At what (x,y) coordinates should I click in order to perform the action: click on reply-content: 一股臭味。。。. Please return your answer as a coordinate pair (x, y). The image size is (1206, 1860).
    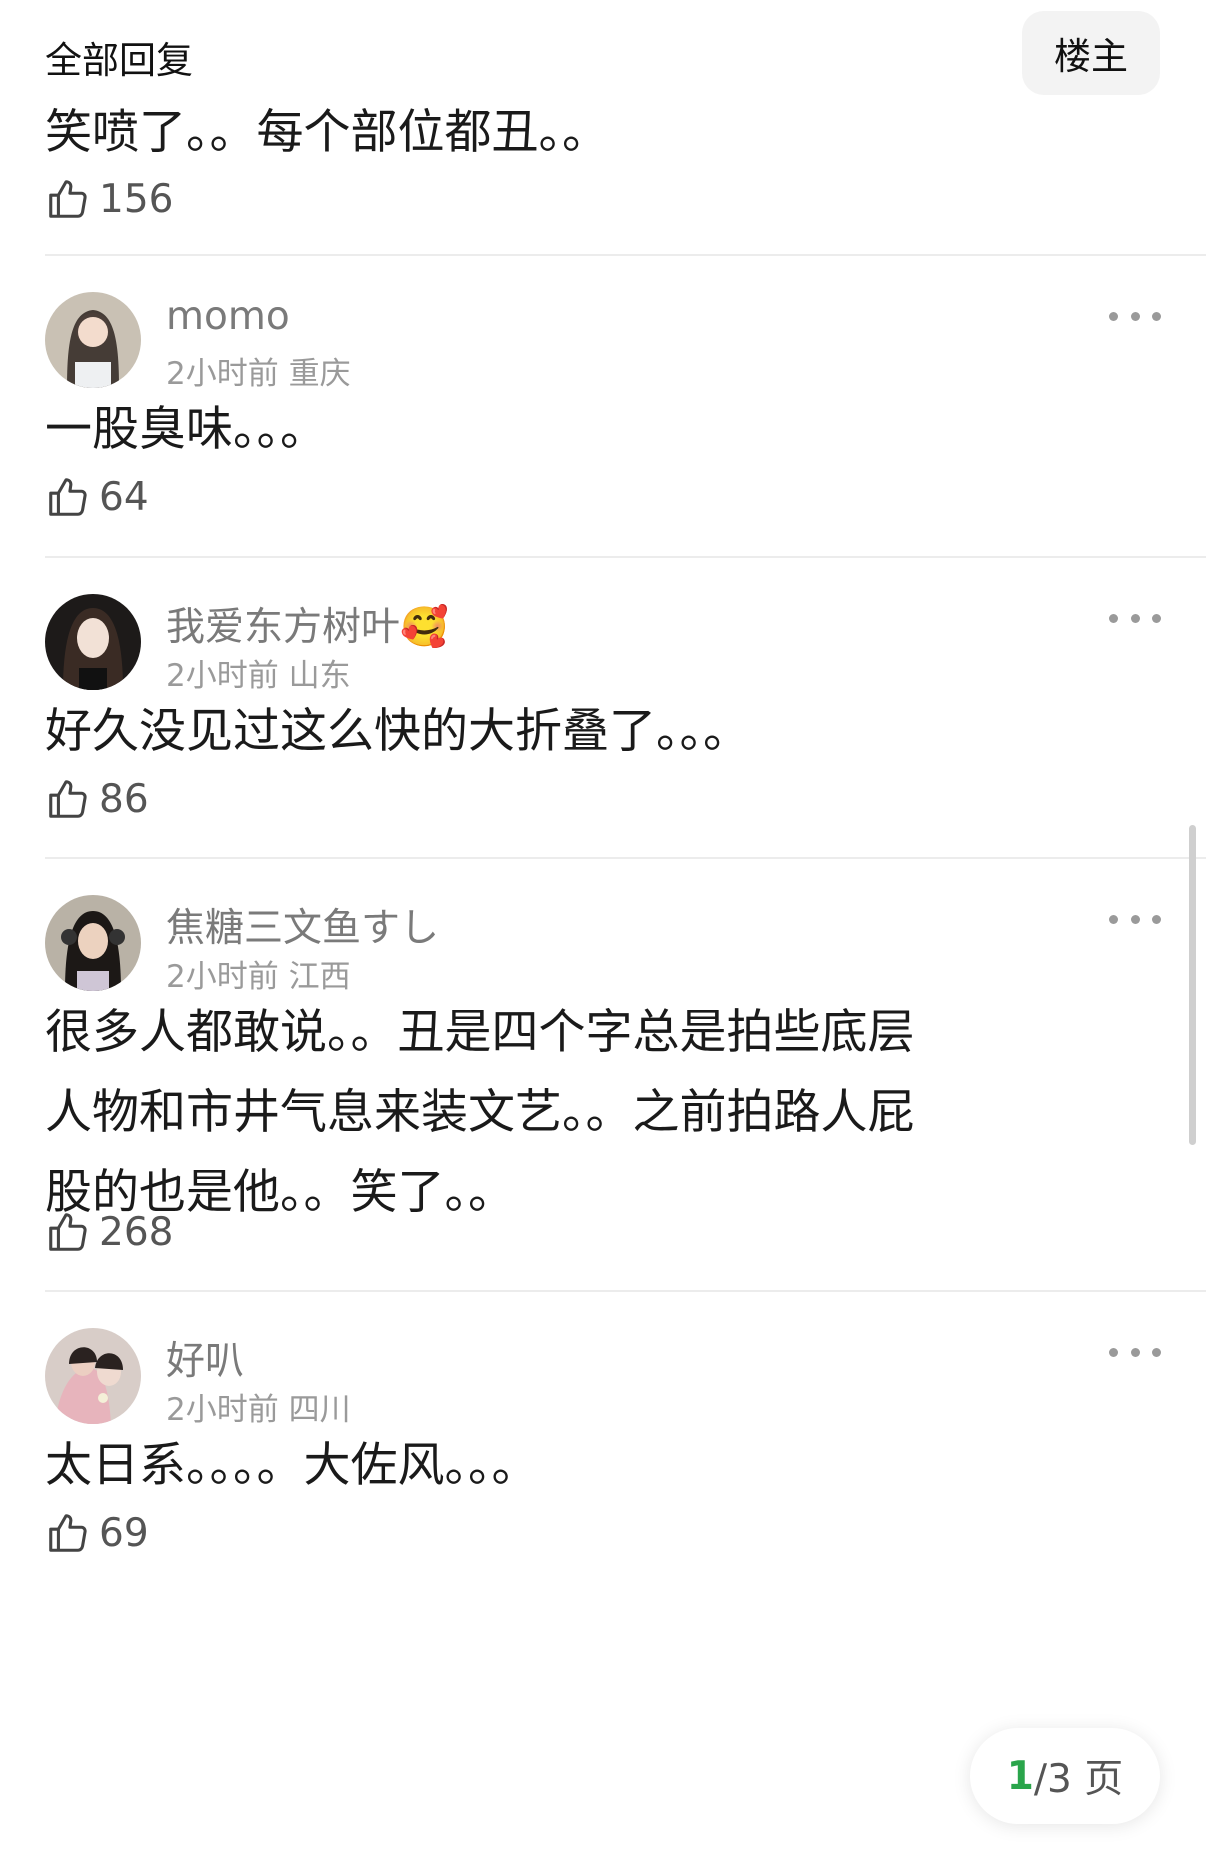
    Looking at the image, I should click on (186, 429).